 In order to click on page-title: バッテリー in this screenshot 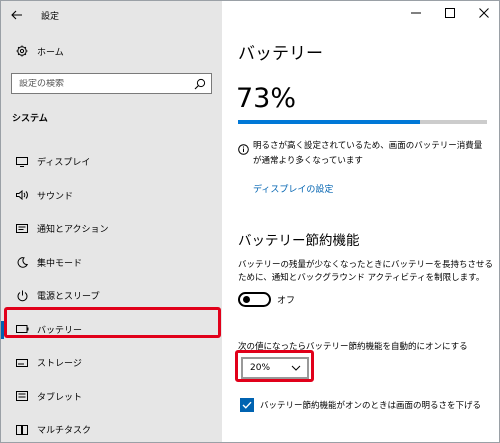, I will do `click(280, 54)`.